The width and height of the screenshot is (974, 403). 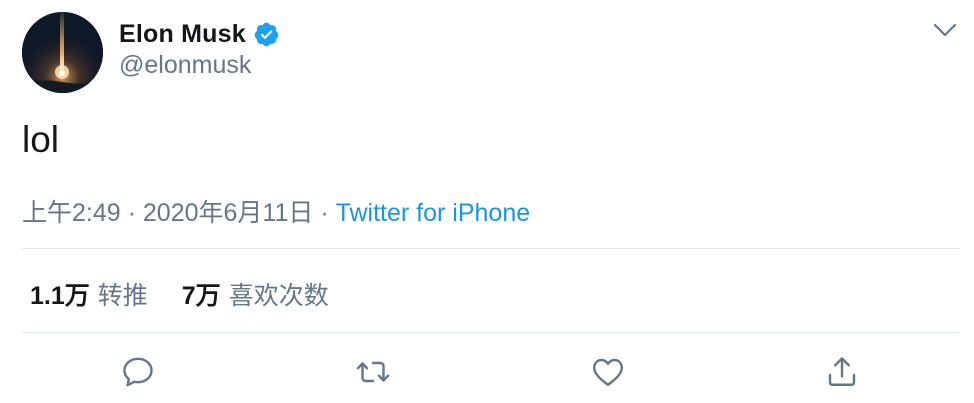 I want to click on share-button, so click(x=842, y=372).